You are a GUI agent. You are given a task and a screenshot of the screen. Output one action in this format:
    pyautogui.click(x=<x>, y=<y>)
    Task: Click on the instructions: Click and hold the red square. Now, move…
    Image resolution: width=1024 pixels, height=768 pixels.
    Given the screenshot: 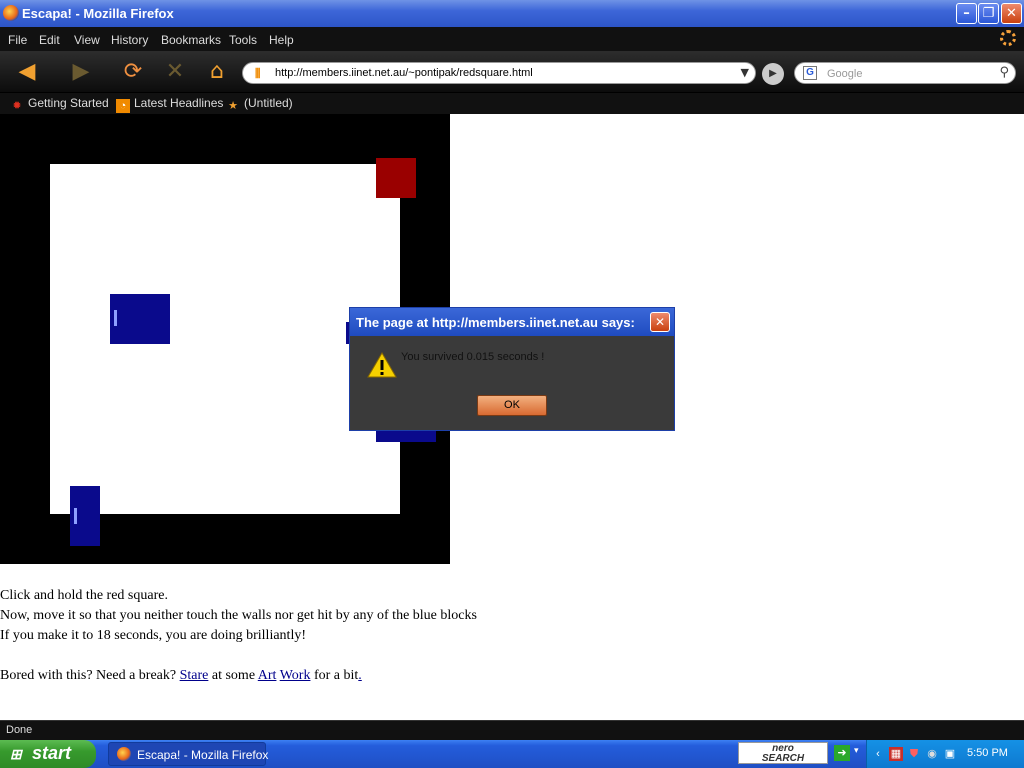 What is the action you would take?
    pyautogui.click(x=300, y=636)
    